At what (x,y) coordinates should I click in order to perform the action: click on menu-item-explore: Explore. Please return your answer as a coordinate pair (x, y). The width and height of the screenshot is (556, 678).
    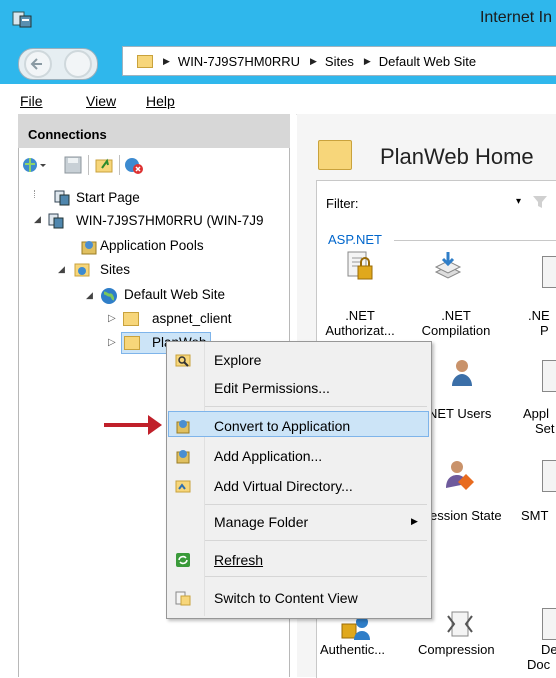
    Looking at the image, I should click on (298, 360).